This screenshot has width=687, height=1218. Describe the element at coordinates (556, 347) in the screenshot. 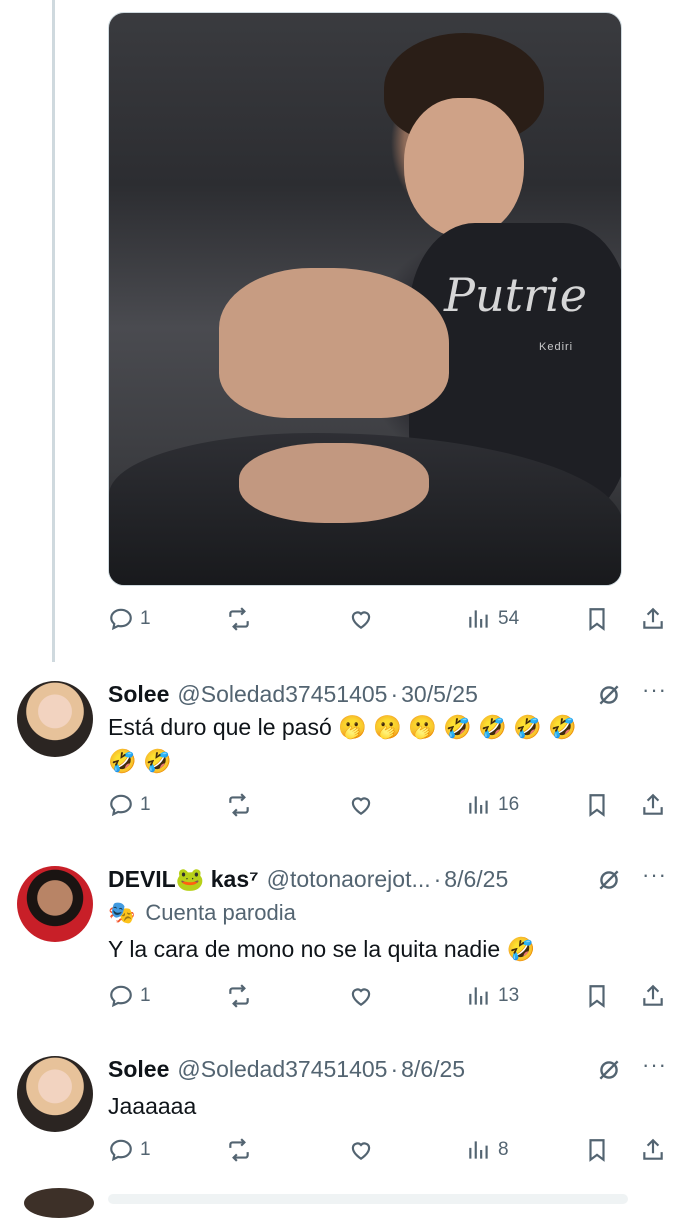

I see `image-watermark-sub: Kediri` at that location.